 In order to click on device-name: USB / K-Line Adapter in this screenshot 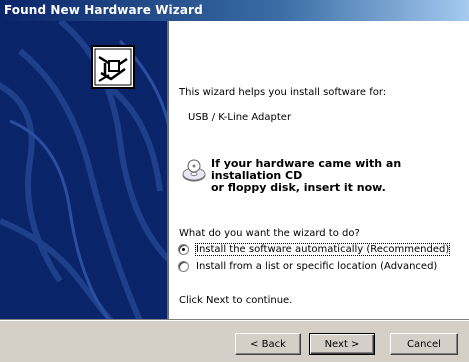, I will do `click(240, 117)`.